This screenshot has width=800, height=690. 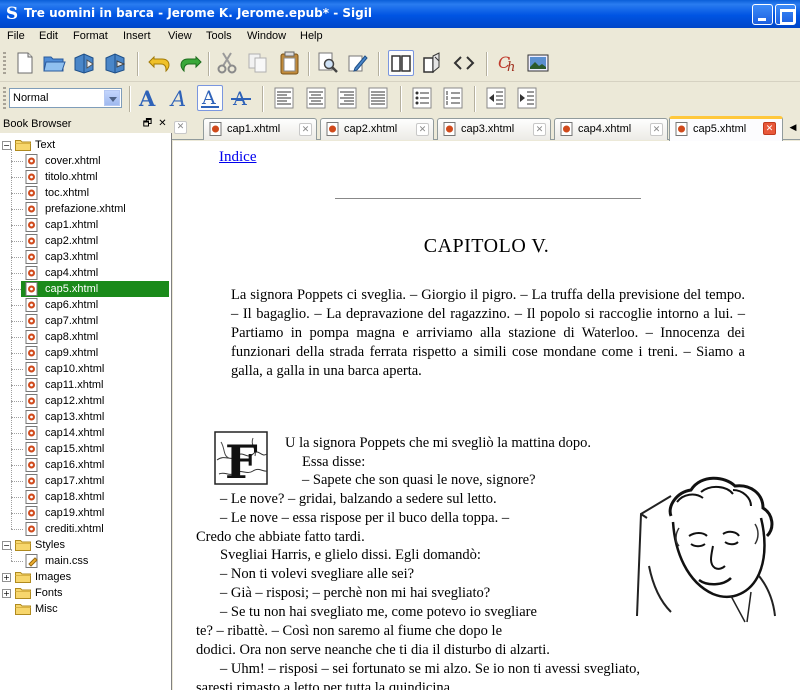 What do you see at coordinates (453, 98) in the screenshot?
I see `numbered-list-button` at bounding box center [453, 98].